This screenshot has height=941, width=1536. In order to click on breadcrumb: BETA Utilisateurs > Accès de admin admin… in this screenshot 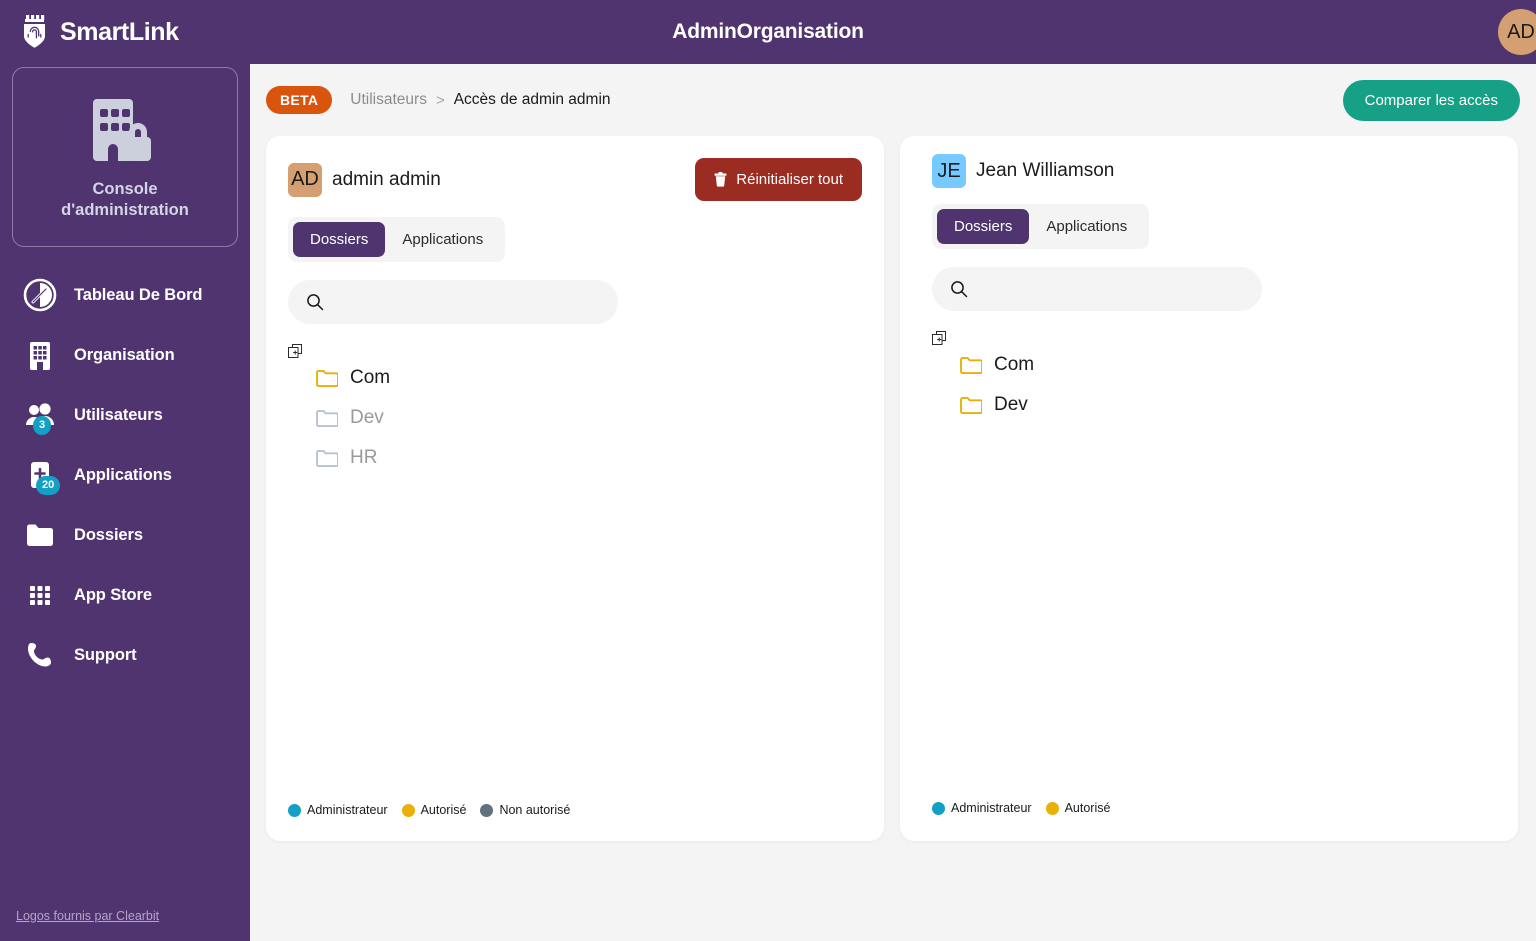, I will do `click(893, 100)`.